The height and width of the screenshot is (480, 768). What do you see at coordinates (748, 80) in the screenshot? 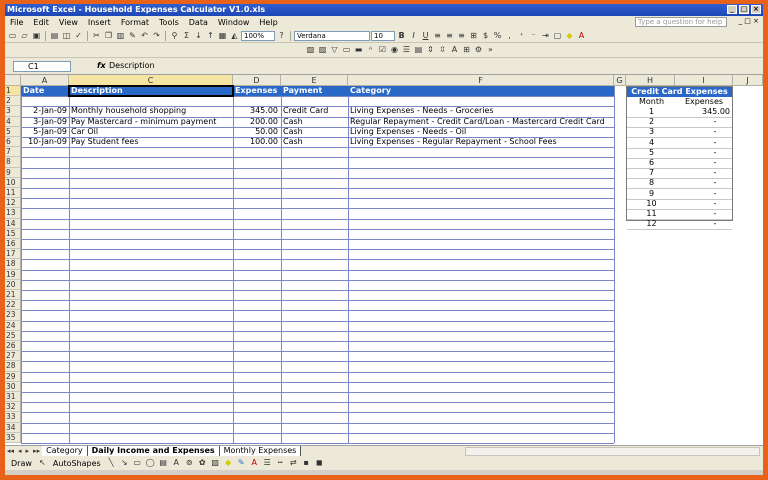
I see `column-header-j: J` at bounding box center [748, 80].